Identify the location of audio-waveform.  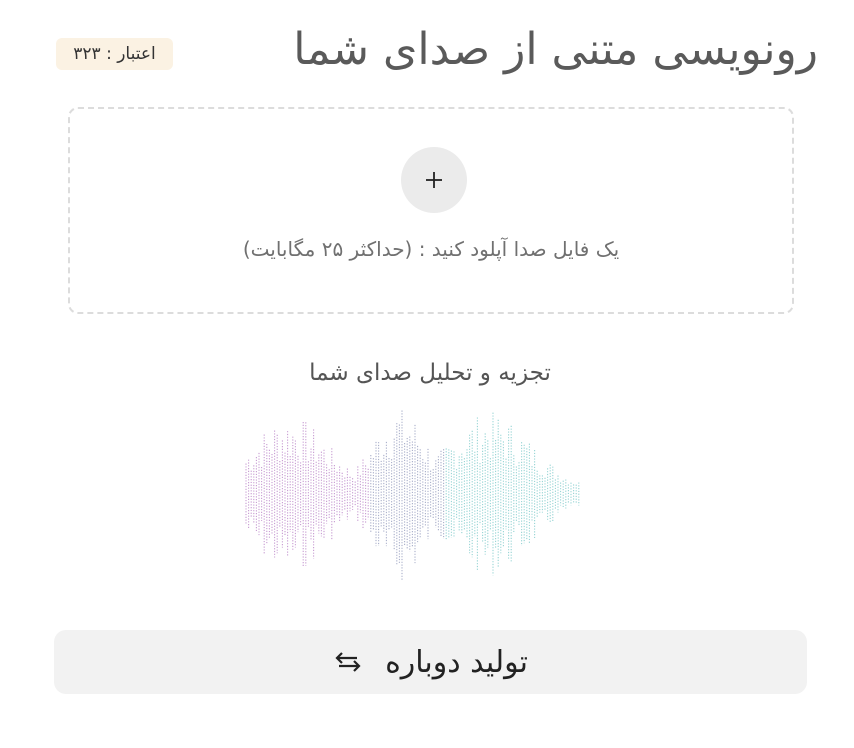
(412, 495).